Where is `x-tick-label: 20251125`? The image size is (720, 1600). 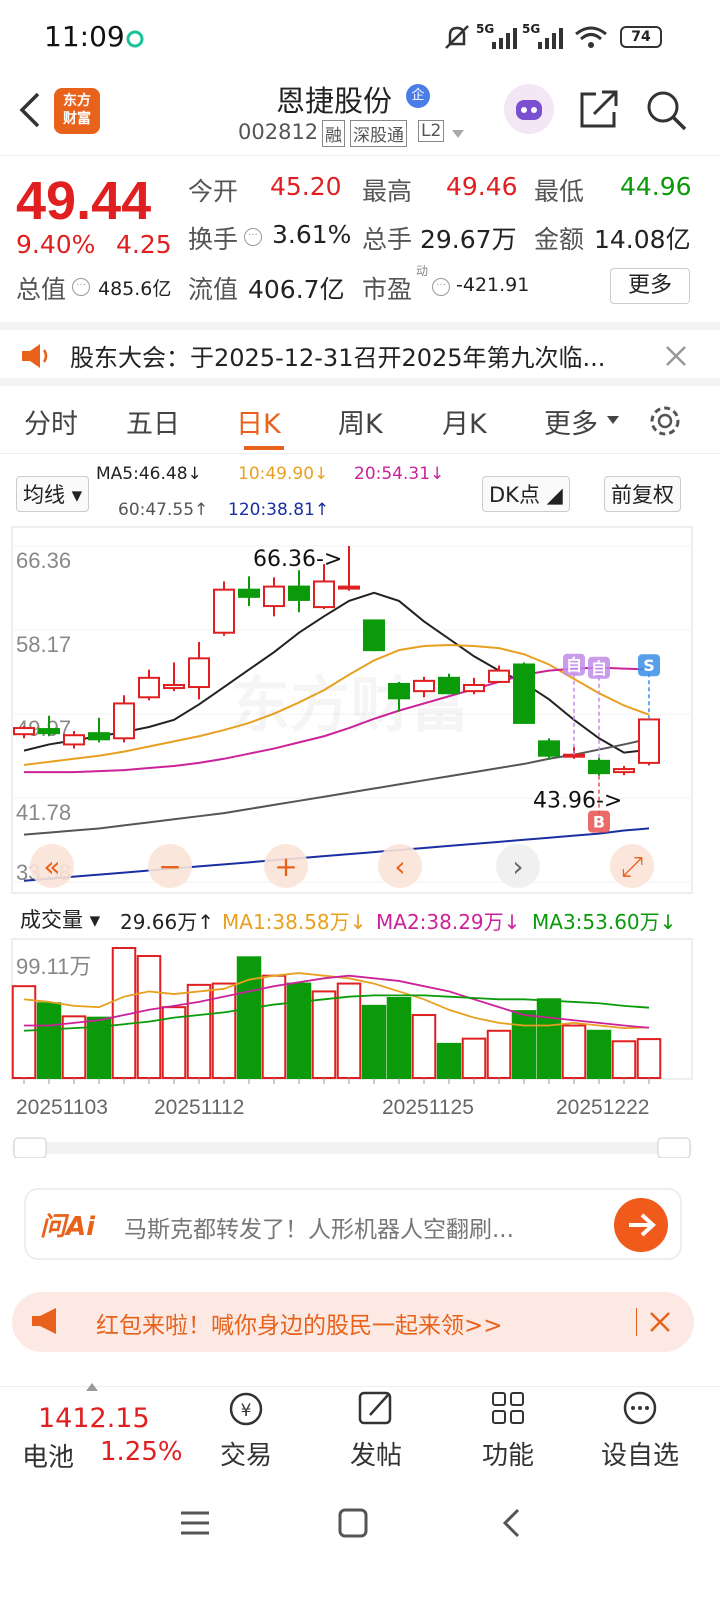
x-tick-label: 20251125 is located at coordinates (428, 1107).